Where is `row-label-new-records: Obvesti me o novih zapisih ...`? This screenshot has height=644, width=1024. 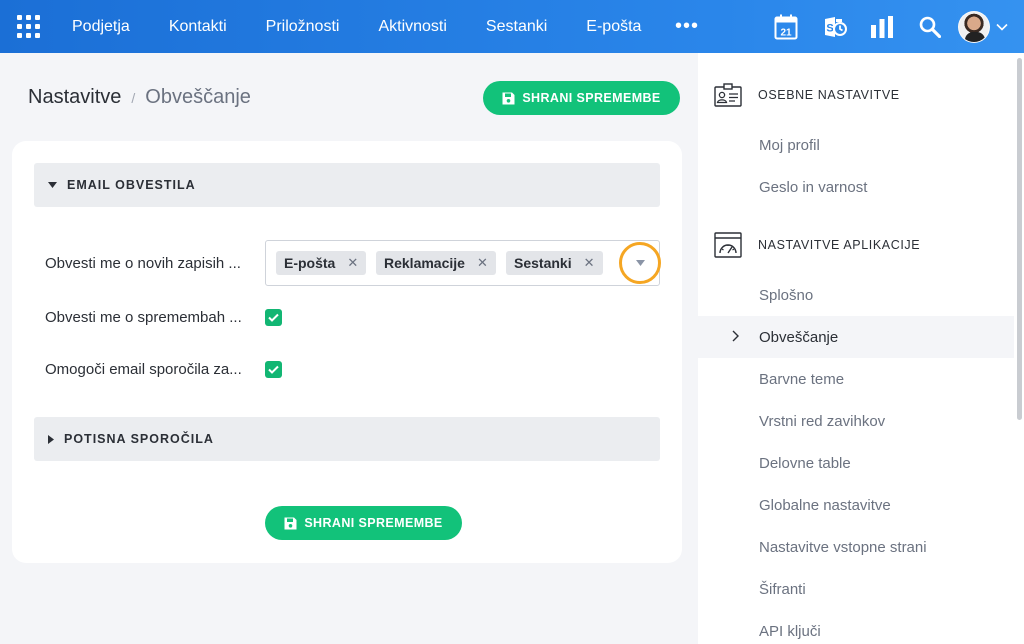
row-label-new-records: Obvesti me o novih zapisih ... is located at coordinates (143, 263).